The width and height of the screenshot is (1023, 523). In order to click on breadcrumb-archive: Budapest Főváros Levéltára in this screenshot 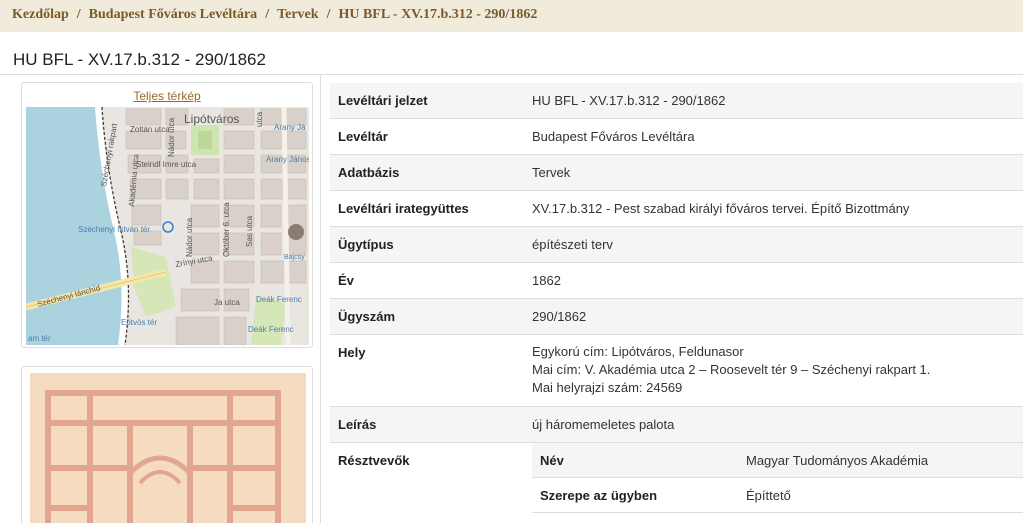, I will do `click(173, 14)`.